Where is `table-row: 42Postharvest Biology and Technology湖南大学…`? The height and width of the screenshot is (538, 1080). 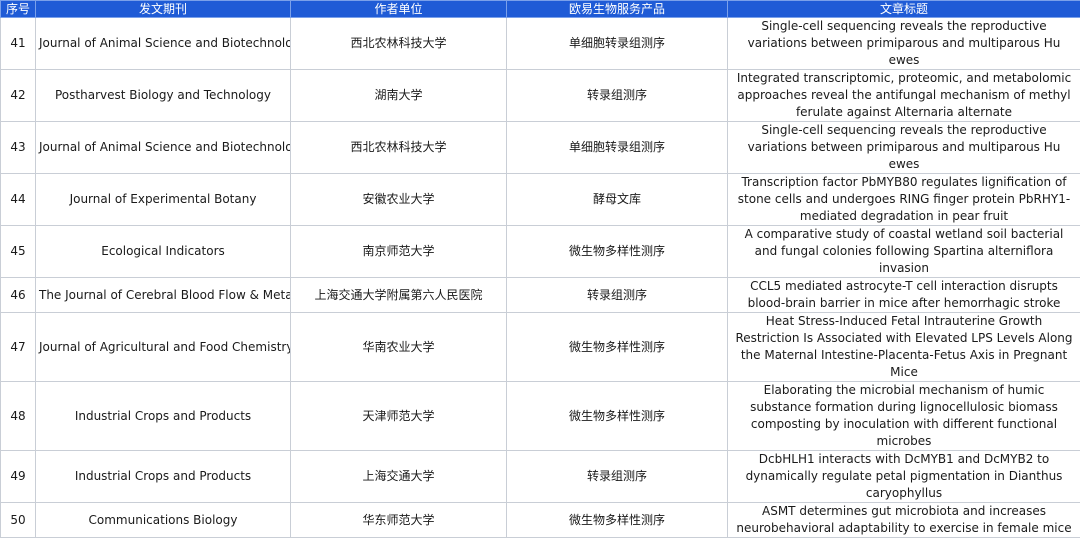
table-row: 42Postharvest Biology and Technology湖南大学… is located at coordinates (540, 96).